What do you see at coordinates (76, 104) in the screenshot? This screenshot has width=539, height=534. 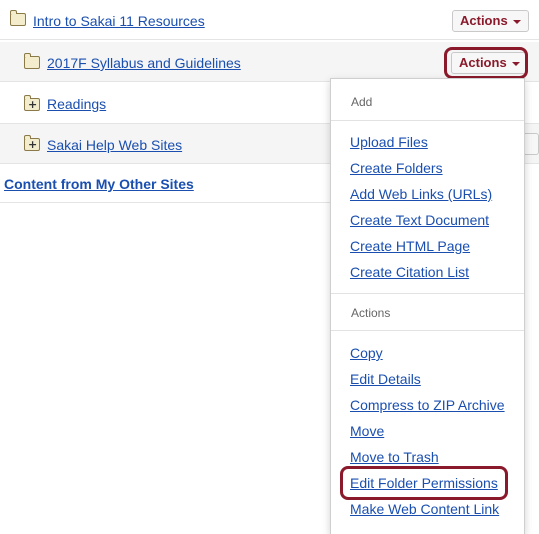 I see `folder-link: Readings` at bounding box center [76, 104].